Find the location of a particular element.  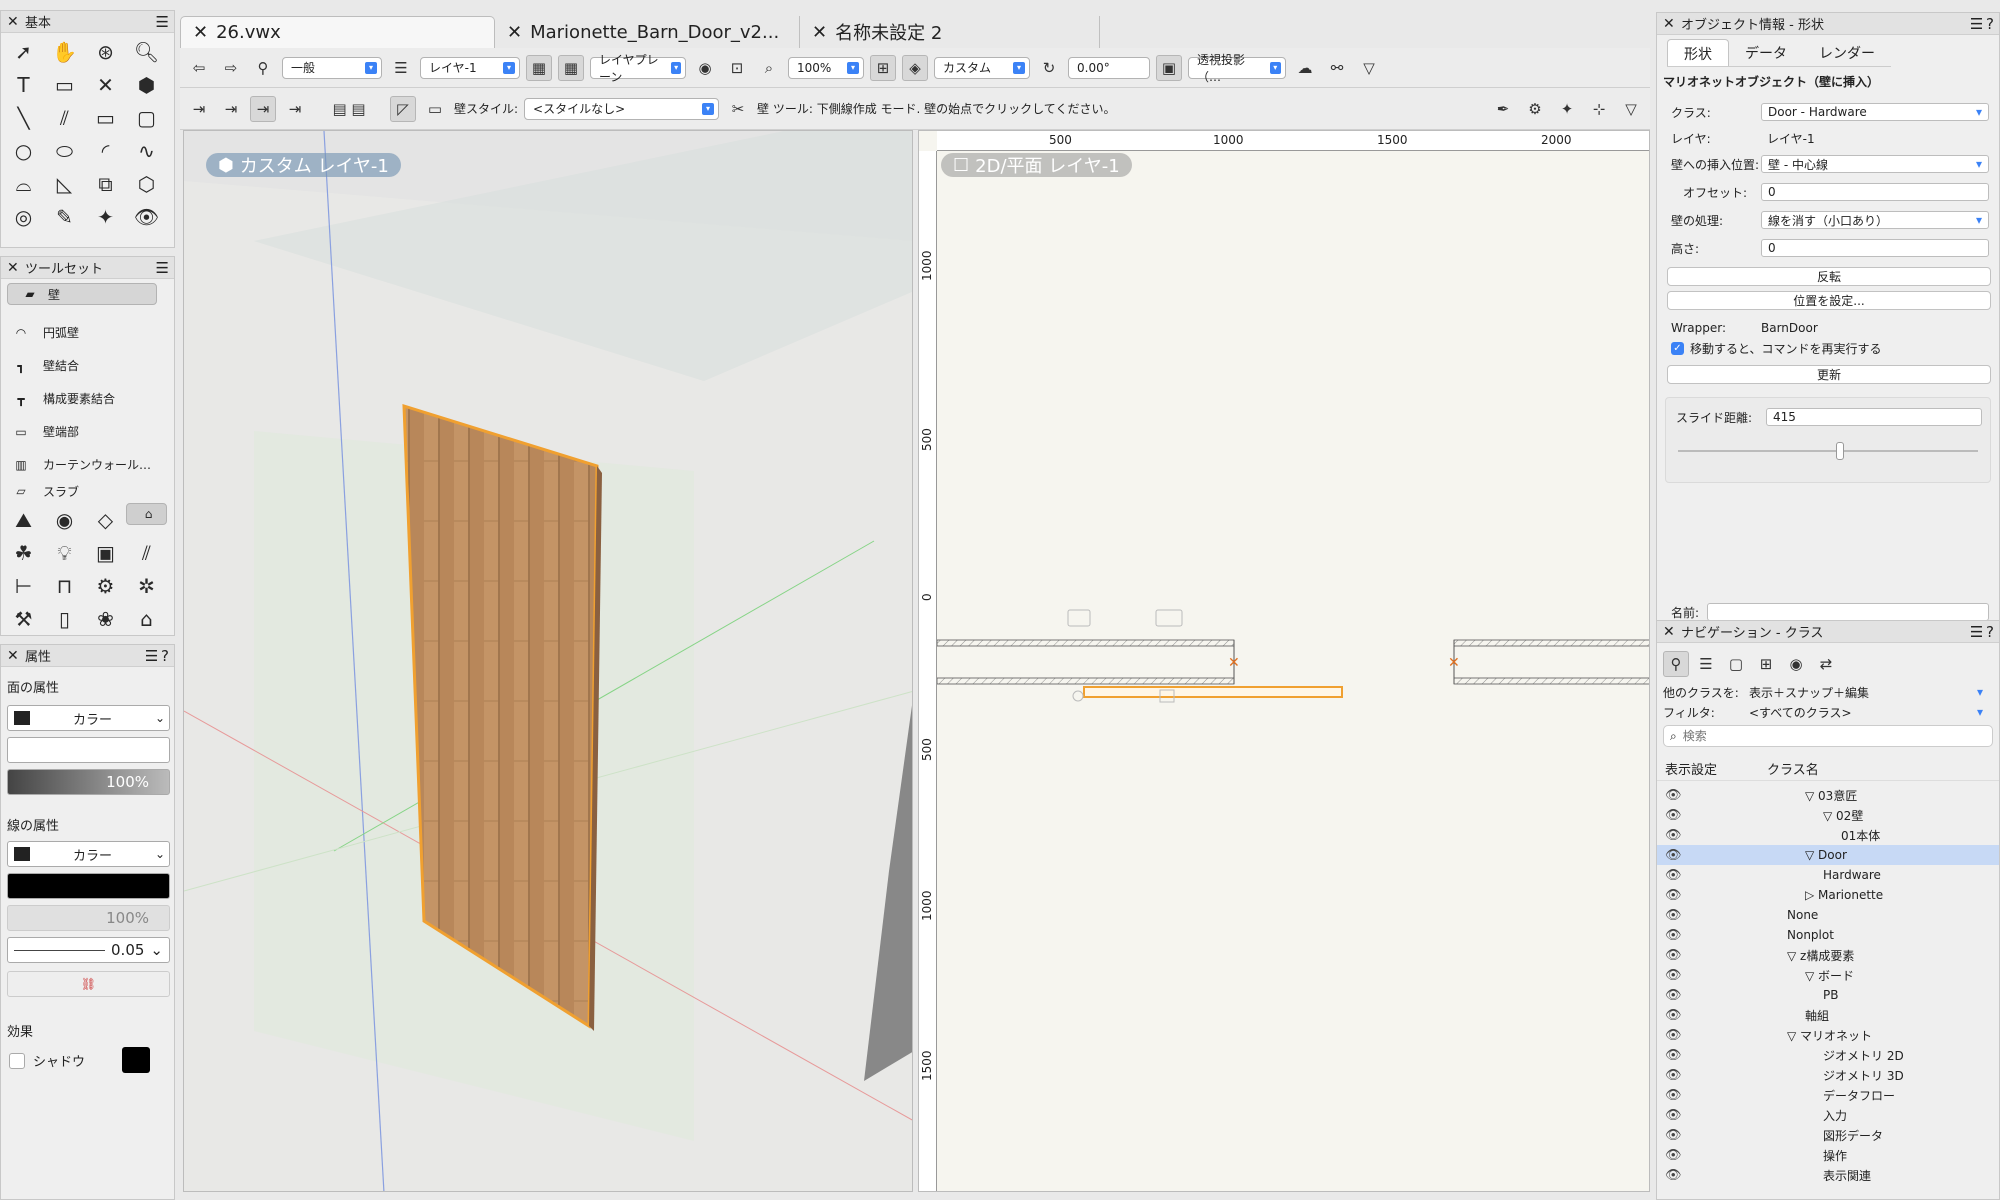

active-layer-select: レイヤ-1 ▾ is located at coordinates (470, 67).